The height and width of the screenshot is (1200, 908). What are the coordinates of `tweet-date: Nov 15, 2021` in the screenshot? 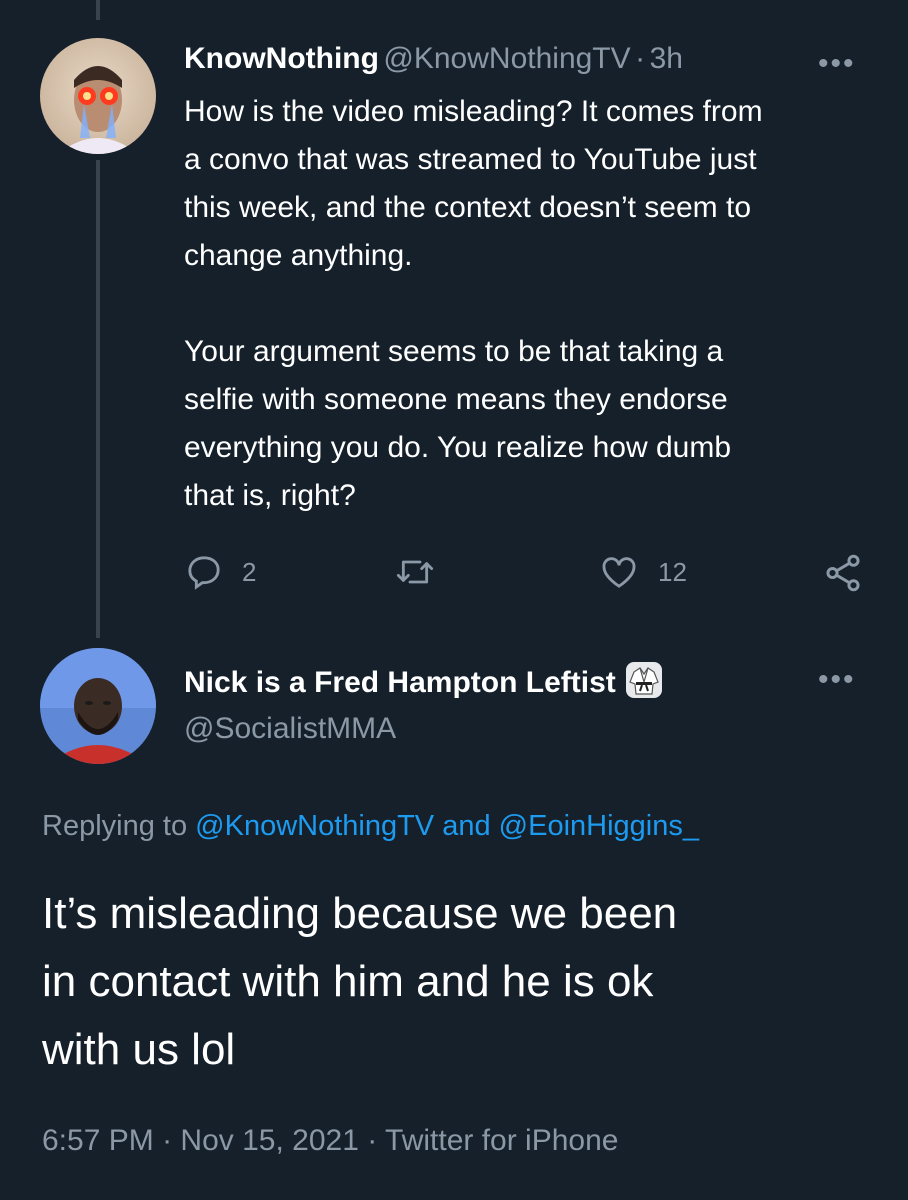 It's located at (269, 1140).